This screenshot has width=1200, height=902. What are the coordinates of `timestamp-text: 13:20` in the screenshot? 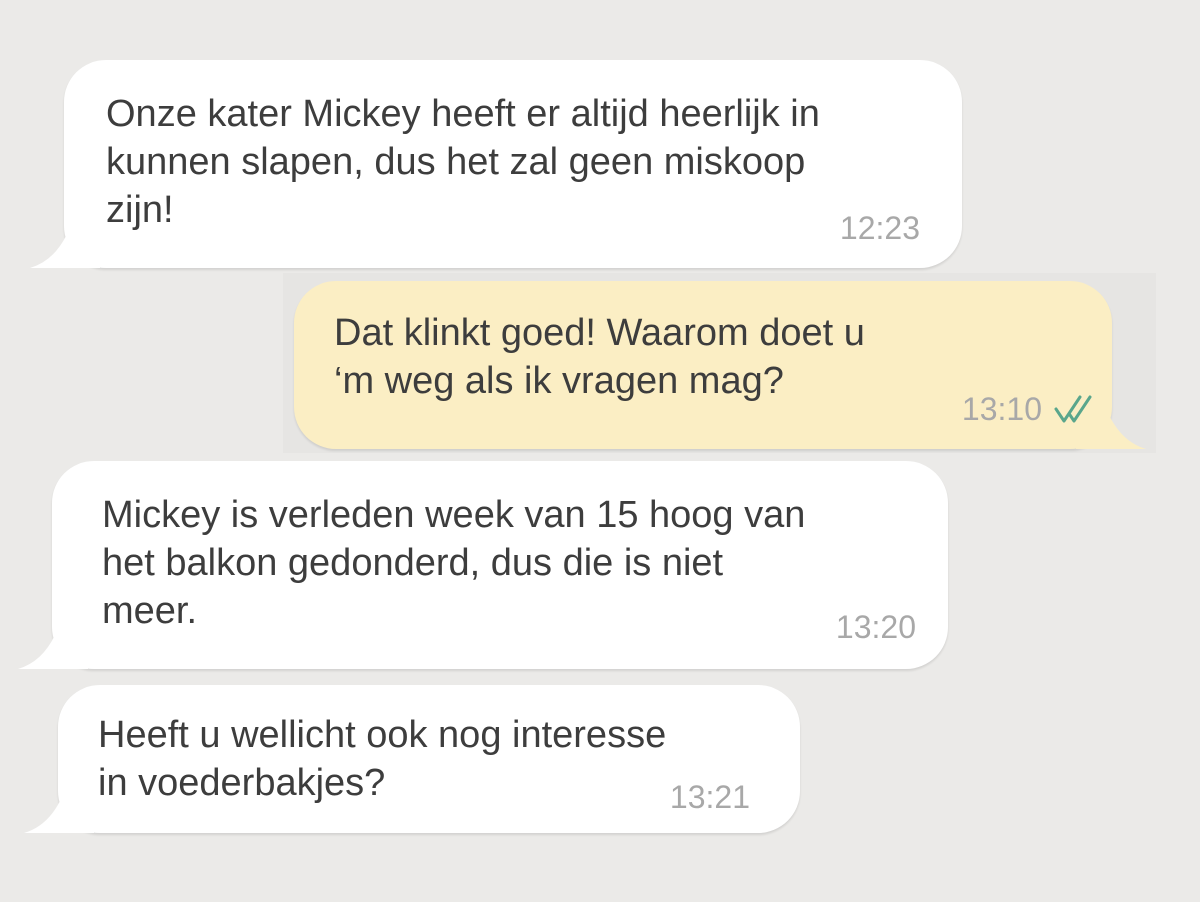 It's located at (875, 627).